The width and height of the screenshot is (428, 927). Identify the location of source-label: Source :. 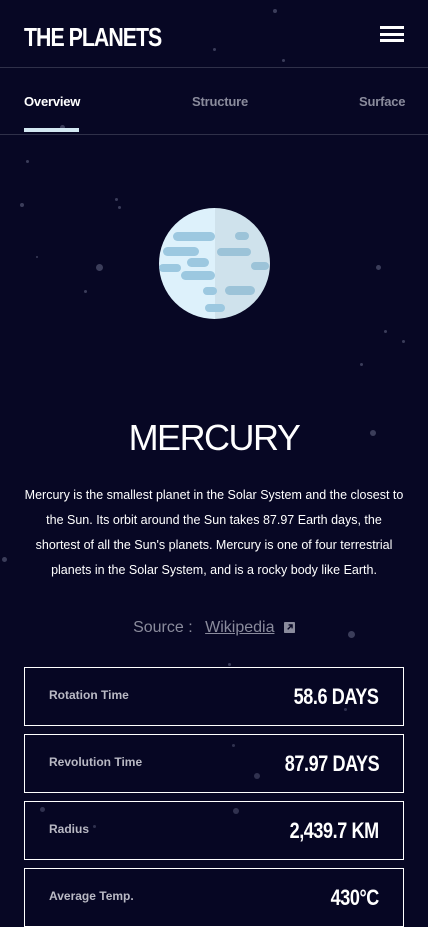
(163, 627).